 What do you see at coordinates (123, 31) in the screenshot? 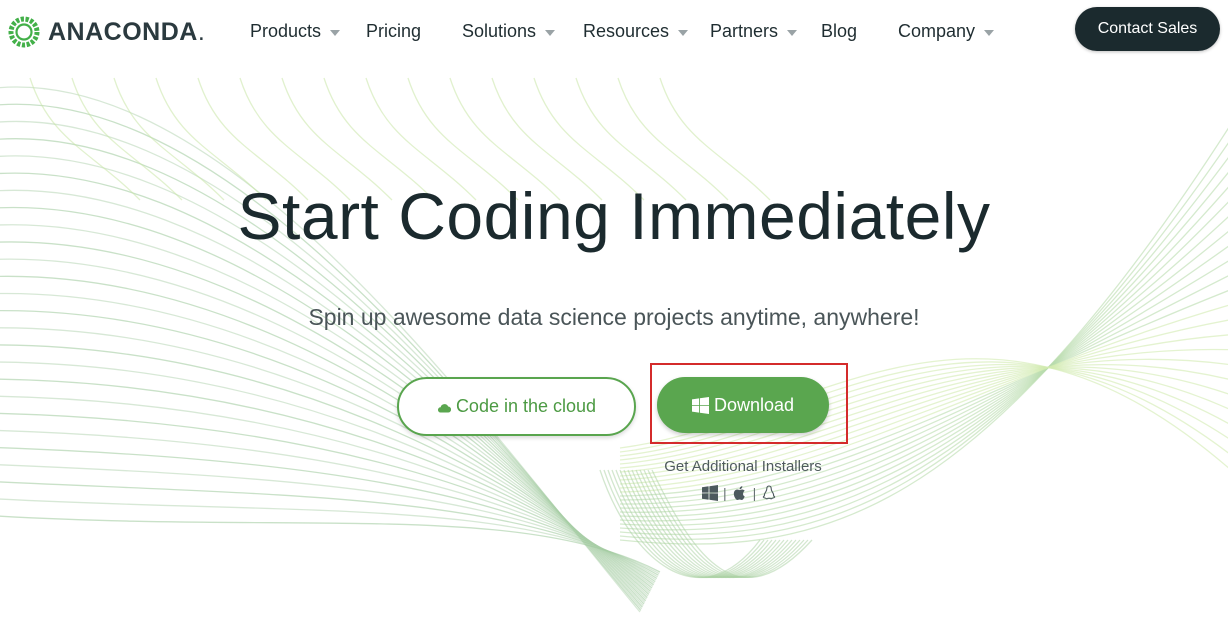
I see `brand-name: ANACONDA` at bounding box center [123, 31].